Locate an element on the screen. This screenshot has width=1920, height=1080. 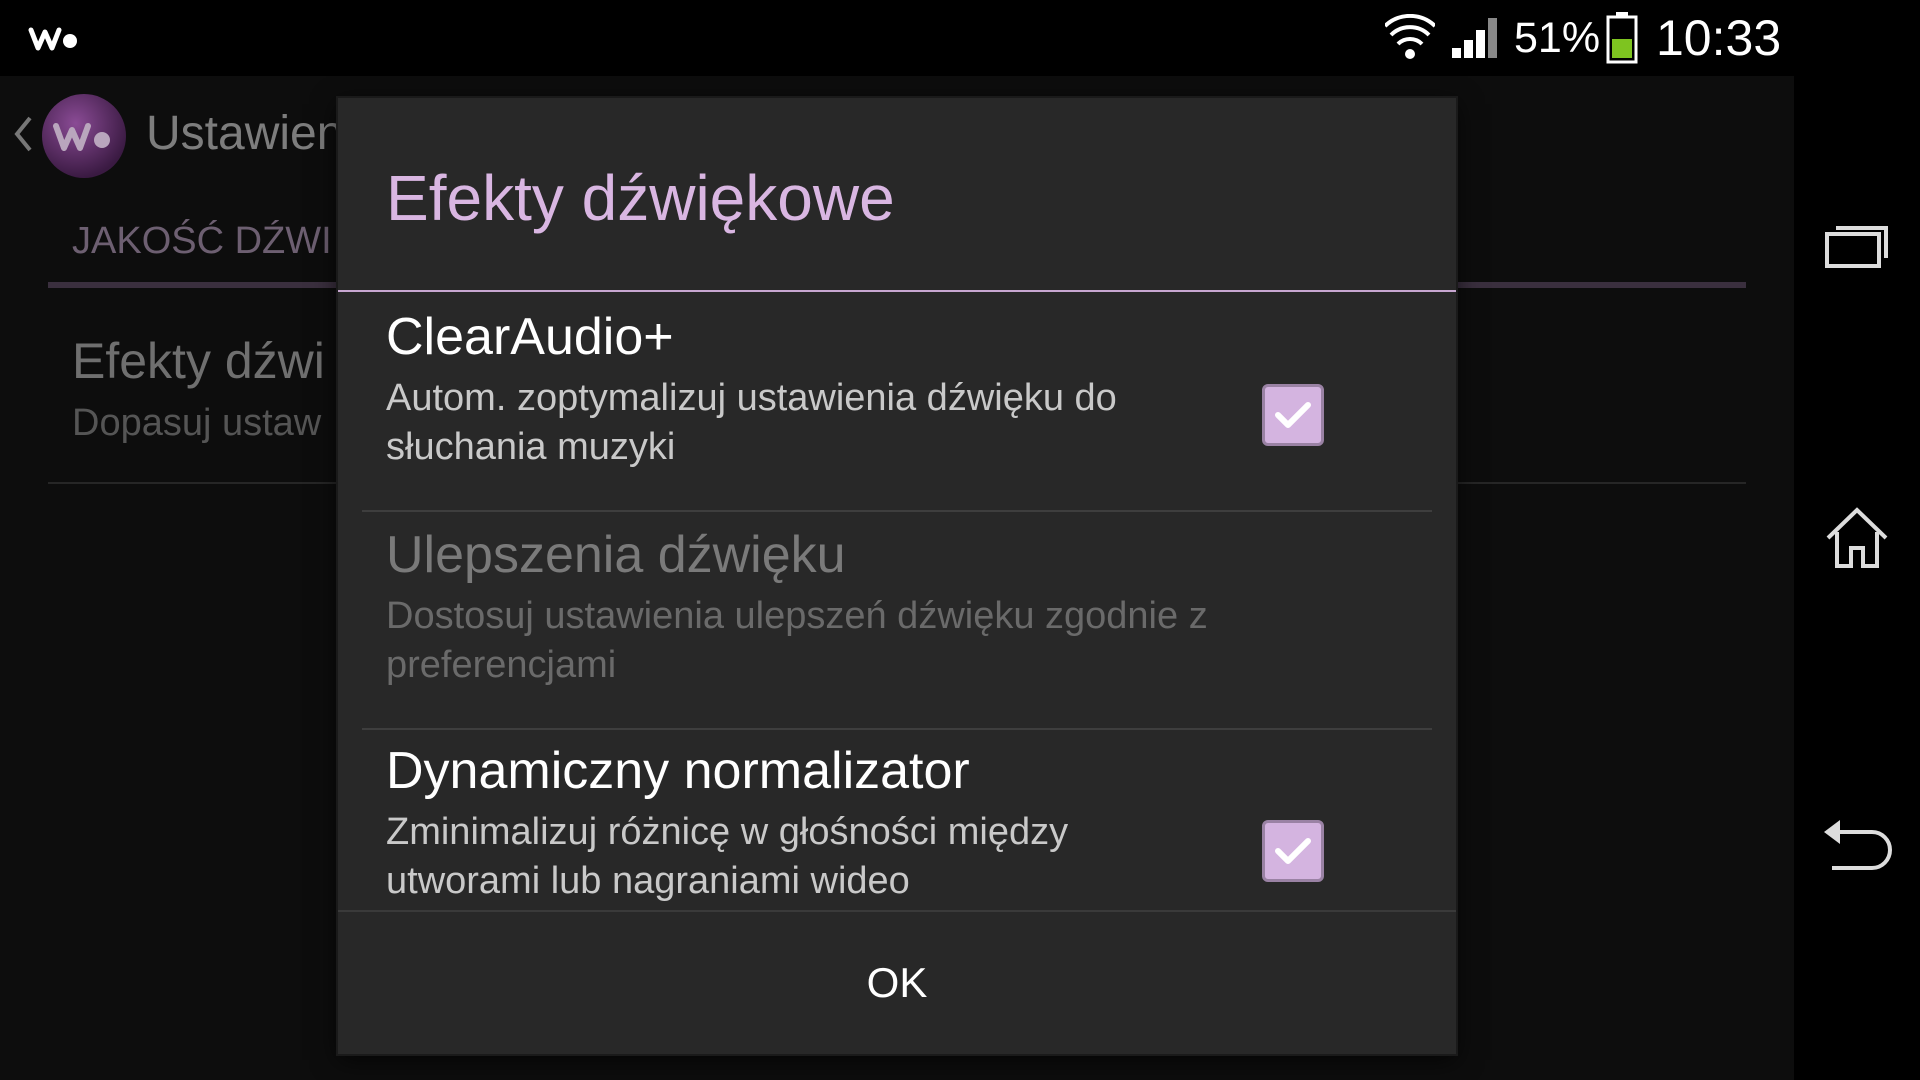
status-bar: 51% 10:33 is located at coordinates (897, 38).